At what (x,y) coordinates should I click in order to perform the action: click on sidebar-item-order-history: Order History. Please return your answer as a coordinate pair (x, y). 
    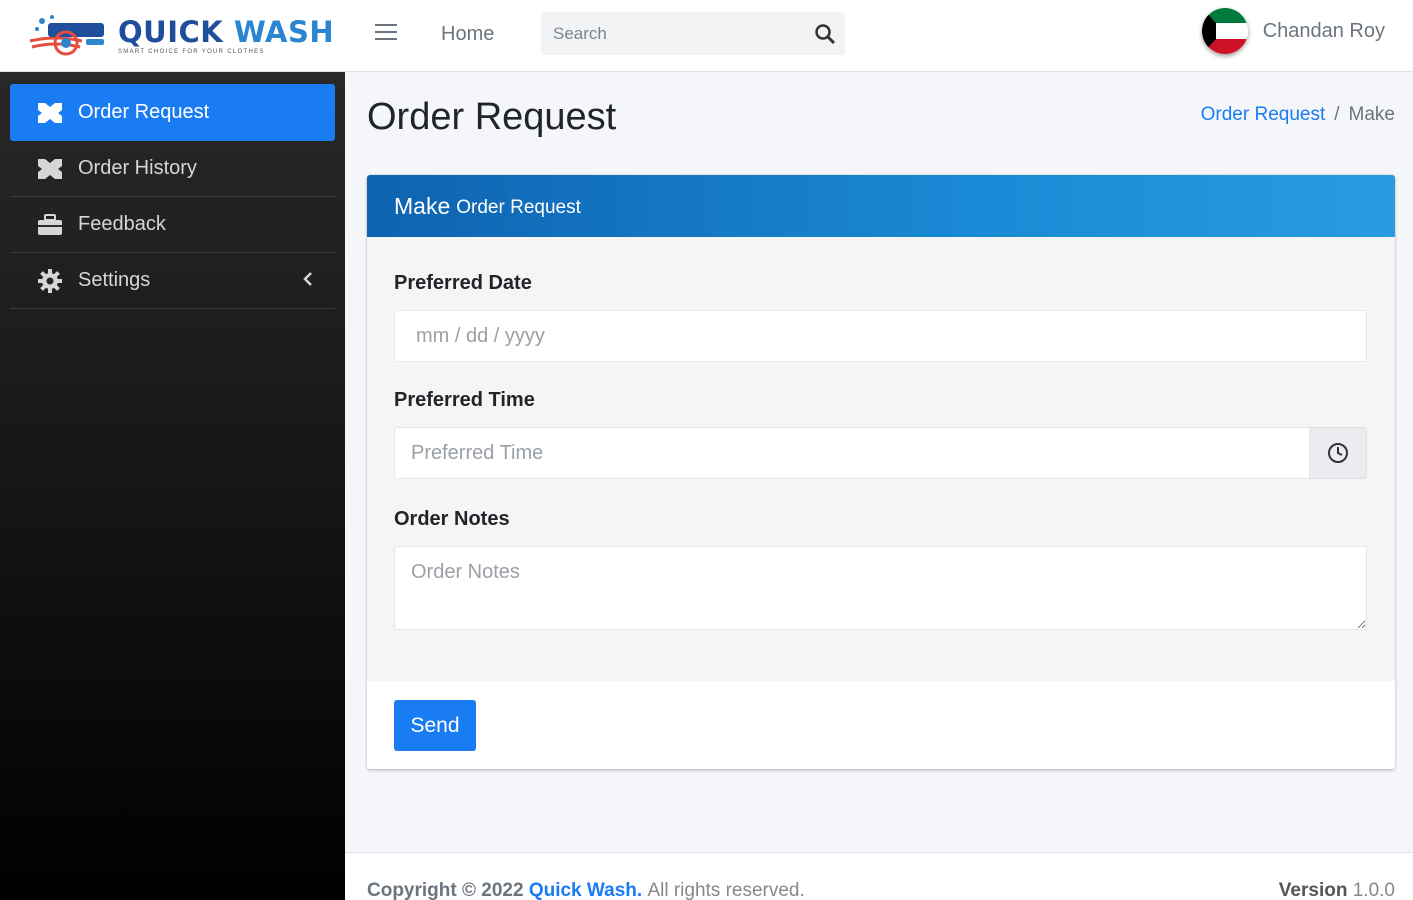
    Looking at the image, I should click on (172, 169).